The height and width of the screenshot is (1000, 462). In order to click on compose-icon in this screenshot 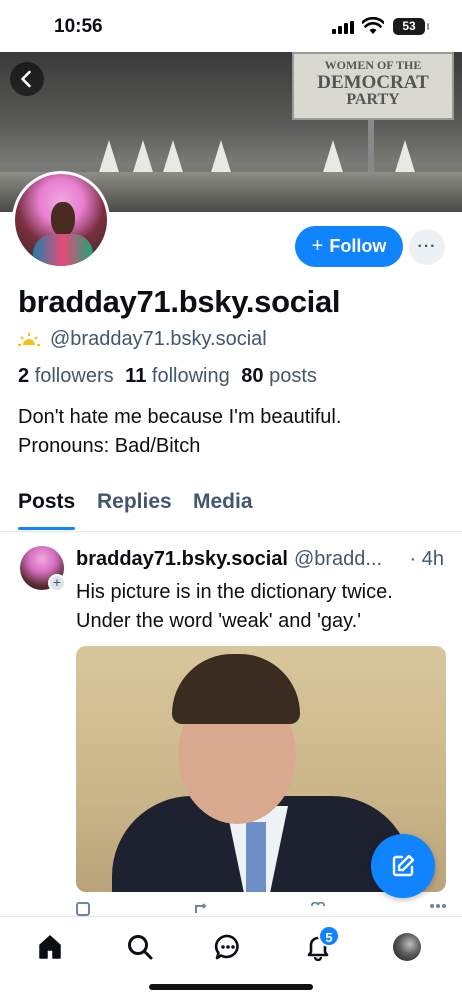, I will do `click(403, 865)`.